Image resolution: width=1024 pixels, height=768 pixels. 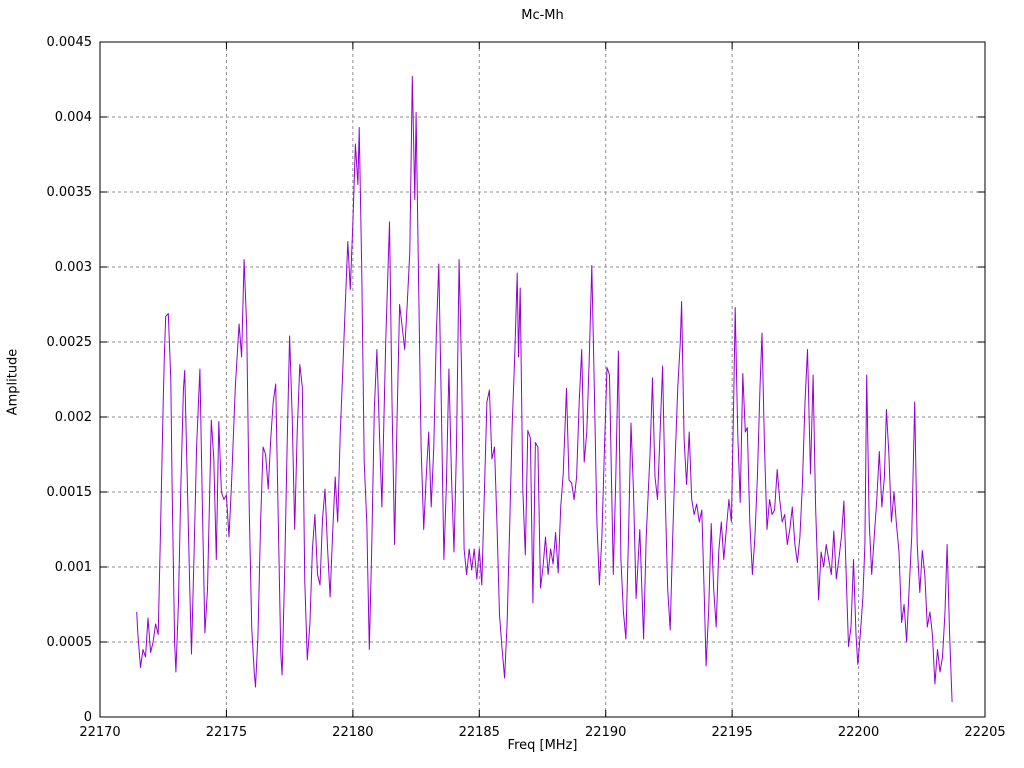 I want to click on y-tick-label: 0.004, so click(x=73, y=117).